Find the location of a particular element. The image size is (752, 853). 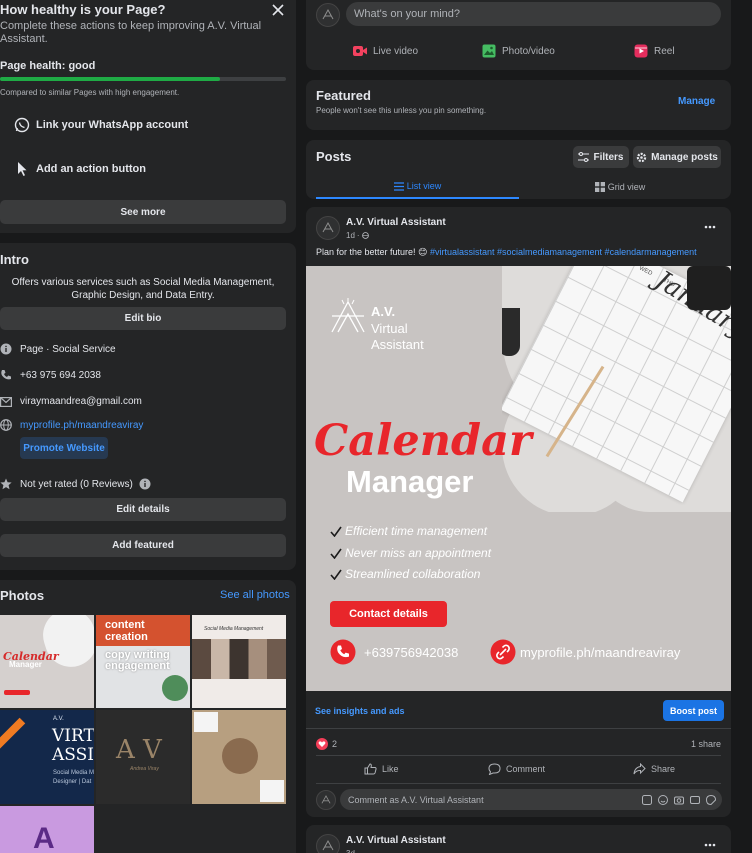

tile-collage is located at coordinates (239, 659).